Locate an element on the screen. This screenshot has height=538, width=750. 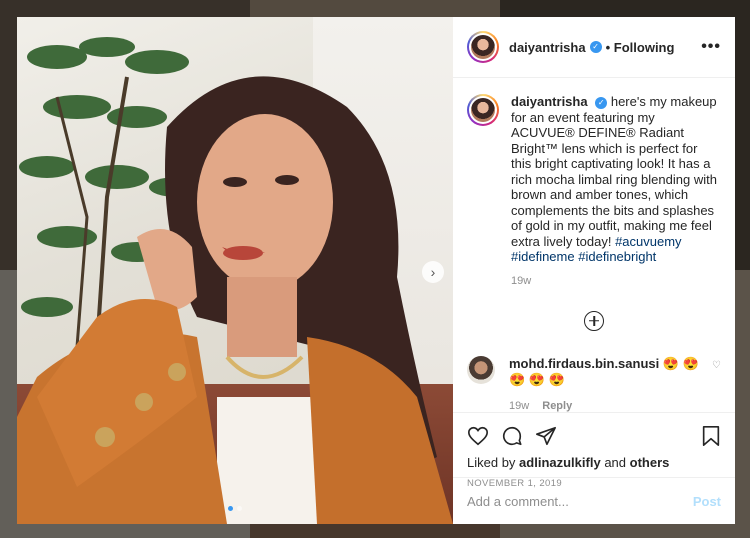
heart-icon is located at coordinates (478, 436).